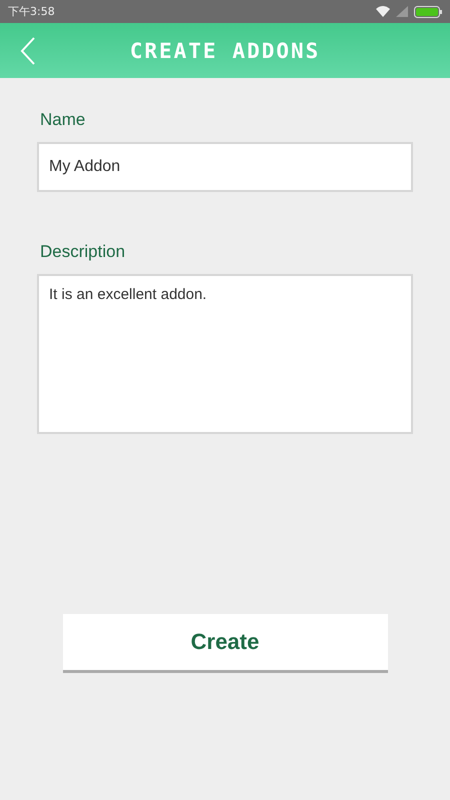  I want to click on back-icon, so click(28, 50).